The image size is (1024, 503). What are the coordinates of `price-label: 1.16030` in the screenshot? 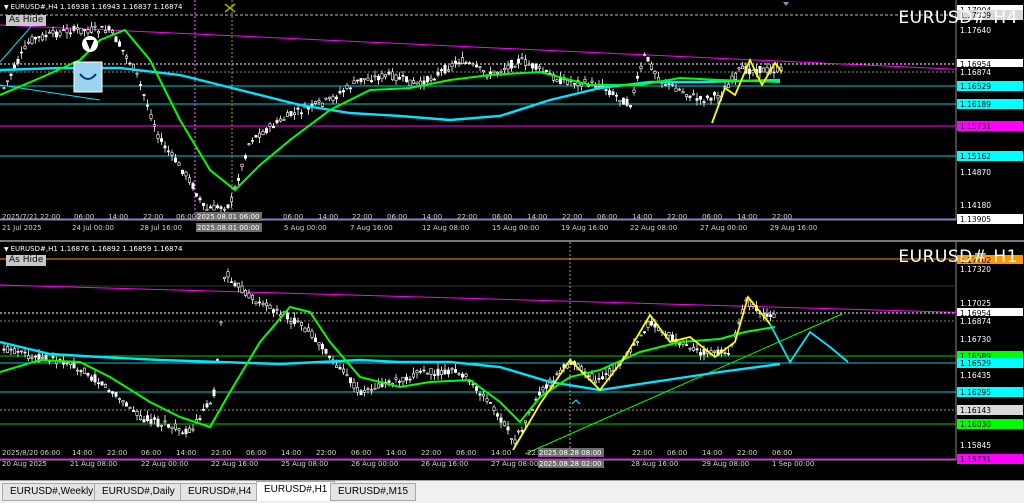 It's located at (975, 424).